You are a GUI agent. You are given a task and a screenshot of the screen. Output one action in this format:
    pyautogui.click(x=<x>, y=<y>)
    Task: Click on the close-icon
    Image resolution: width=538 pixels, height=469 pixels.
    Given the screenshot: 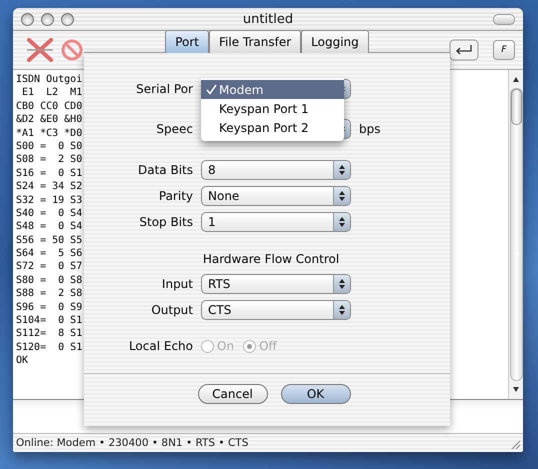 What is the action you would take?
    pyautogui.click(x=40, y=50)
    